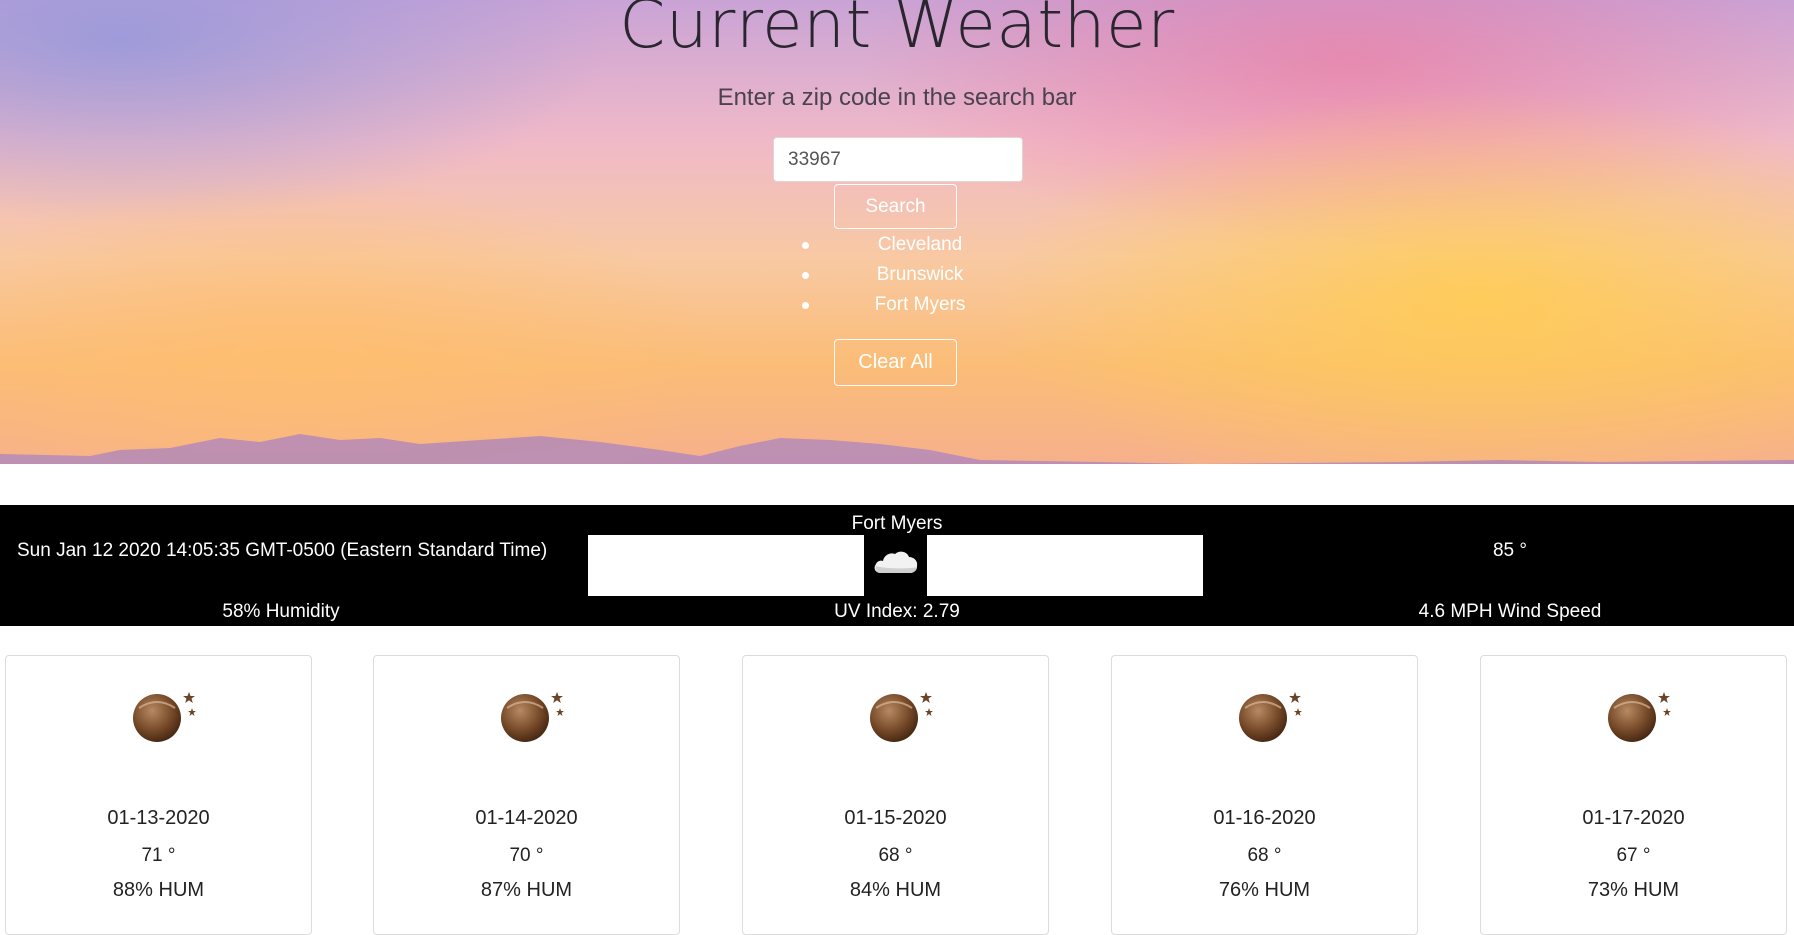 The width and height of the screenshot is (1794, 935). Describe the element at coordinates (158, 818) in the screenshot. I see `forecast-date: 01-13-2020` at that location.